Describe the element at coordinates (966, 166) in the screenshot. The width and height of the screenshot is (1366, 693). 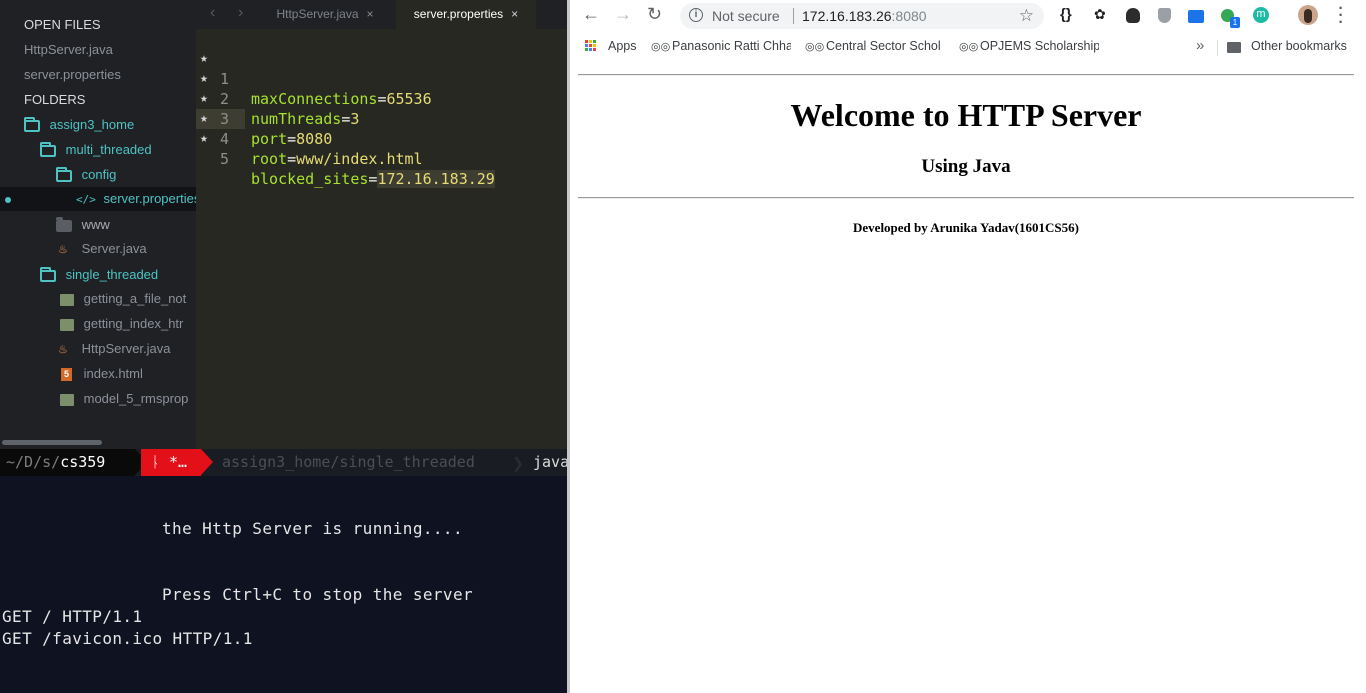
I see `page-subheading: Using Java` at that location.